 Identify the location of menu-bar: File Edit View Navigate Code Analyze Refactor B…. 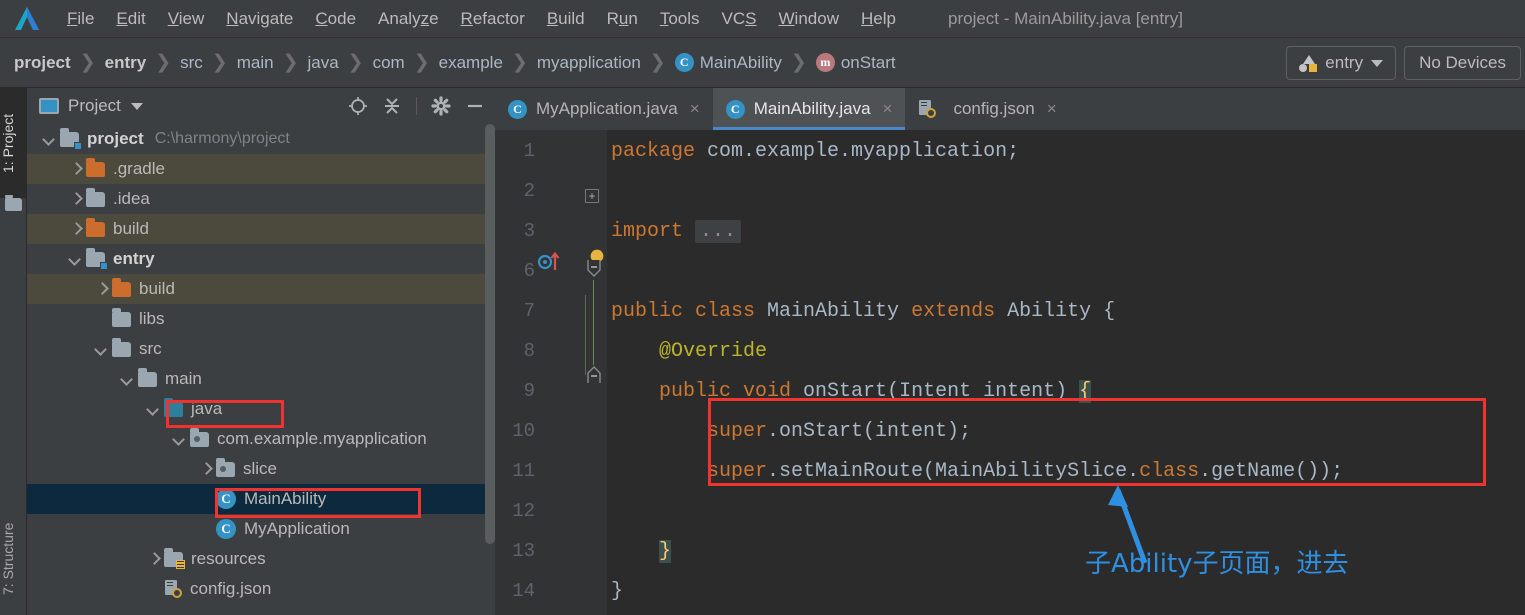
(762, 19).